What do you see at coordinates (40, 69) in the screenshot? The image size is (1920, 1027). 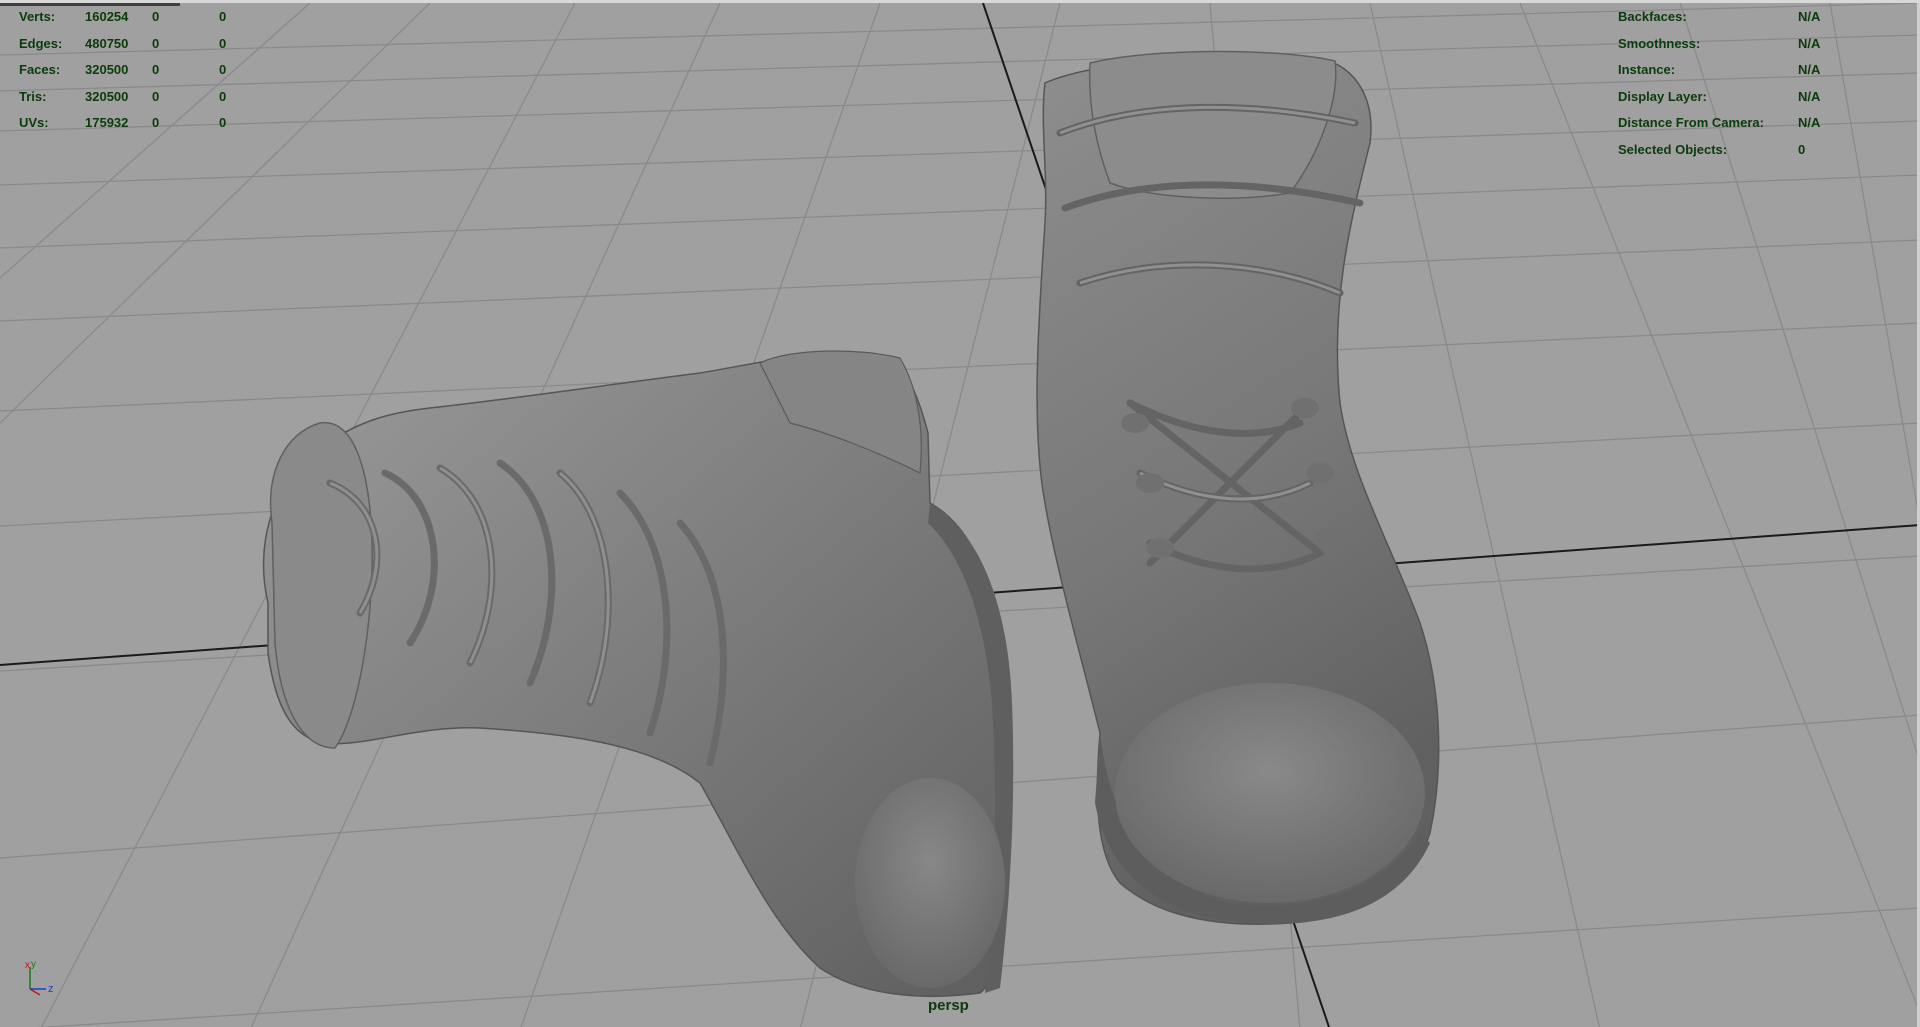 I see `hud-label: Faces:` at bounding box center [40, 69].